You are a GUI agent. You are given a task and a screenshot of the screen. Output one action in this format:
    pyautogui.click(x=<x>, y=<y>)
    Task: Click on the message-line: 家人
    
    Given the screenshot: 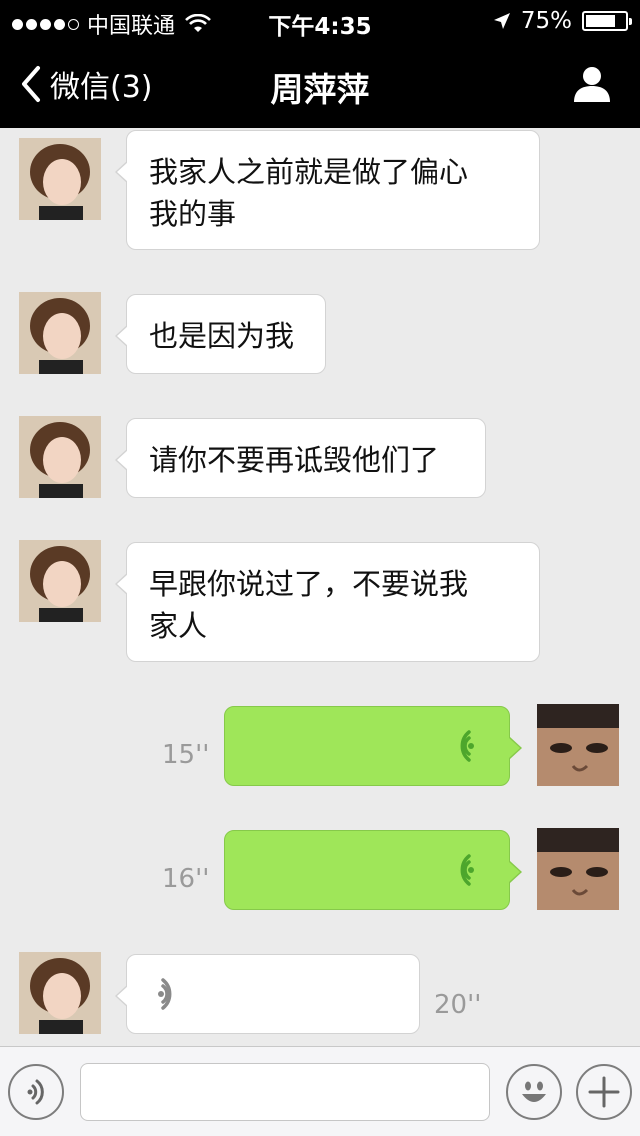 What is the action you would take?
    pyautogui.click(x=178, y=626)
    